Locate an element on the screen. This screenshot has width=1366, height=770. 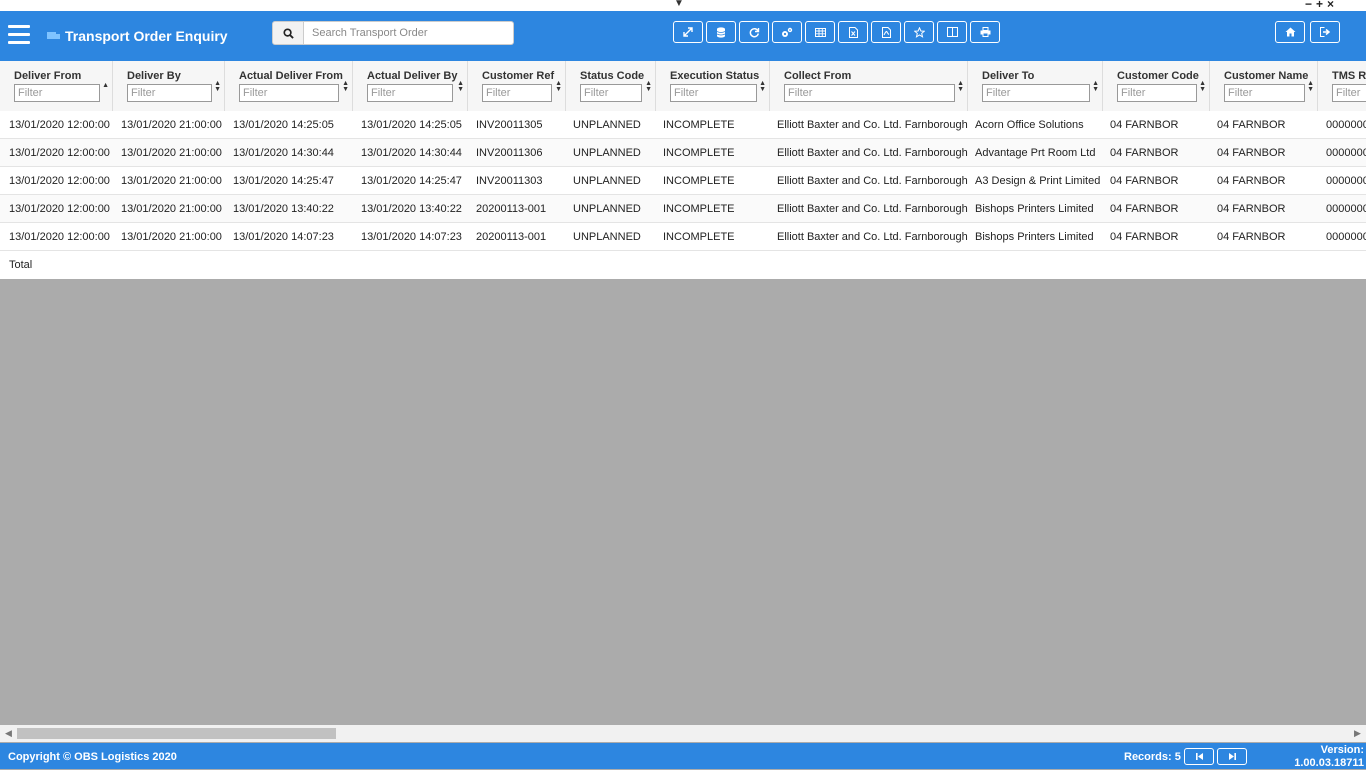
columns-button is located at coordinates (952, 32).